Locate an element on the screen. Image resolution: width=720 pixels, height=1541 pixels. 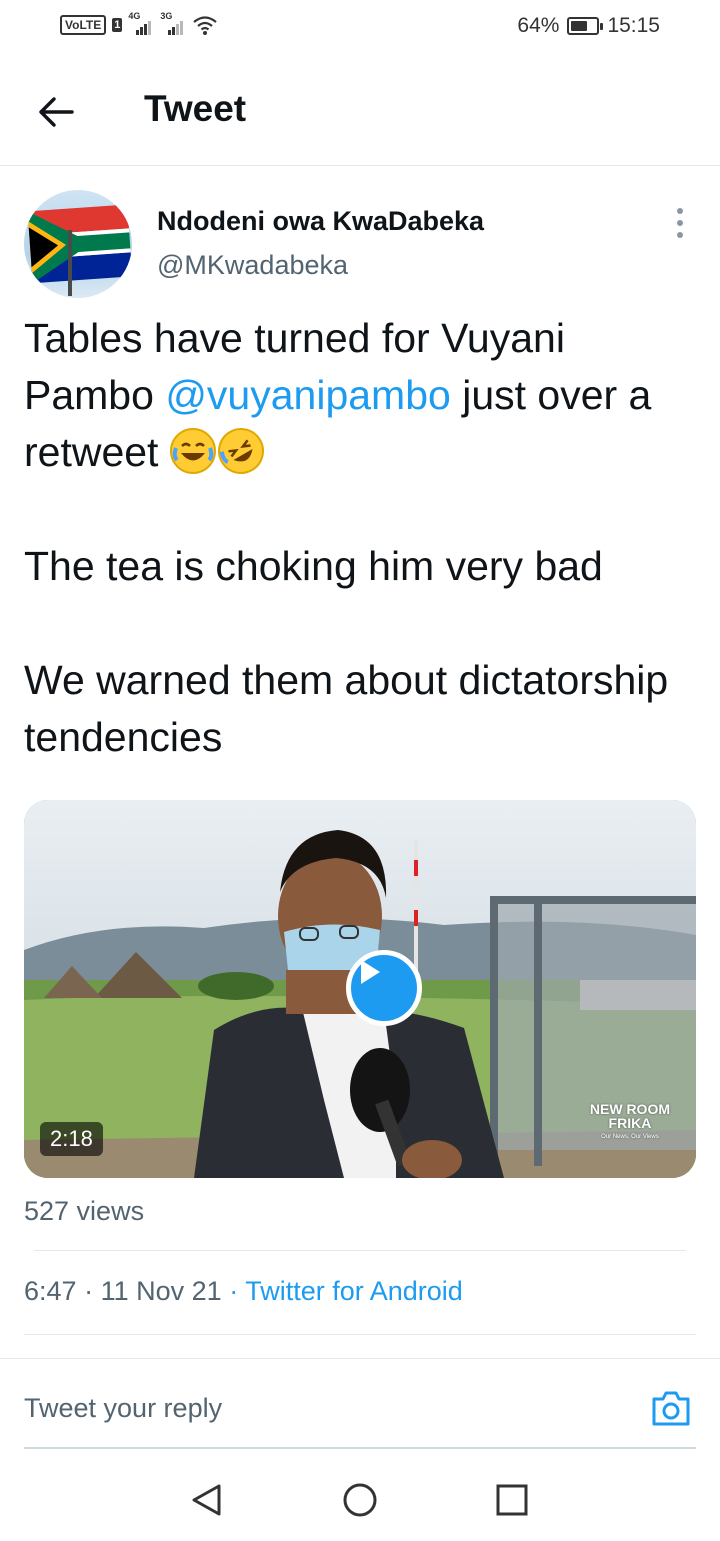
system-navigation-bar is located at coordinates (360, 1500).